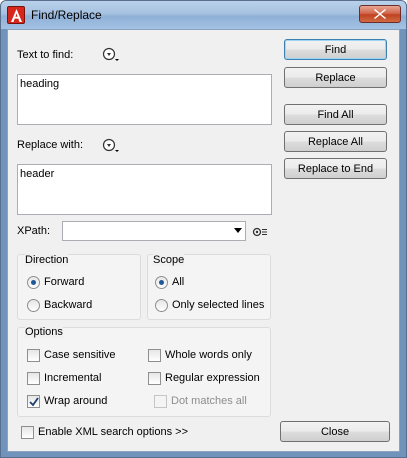 The image size is (407, 458). Describe the element at coordinates (238, 230) in the screenshot. I see `chevron-down-icon` at that location.